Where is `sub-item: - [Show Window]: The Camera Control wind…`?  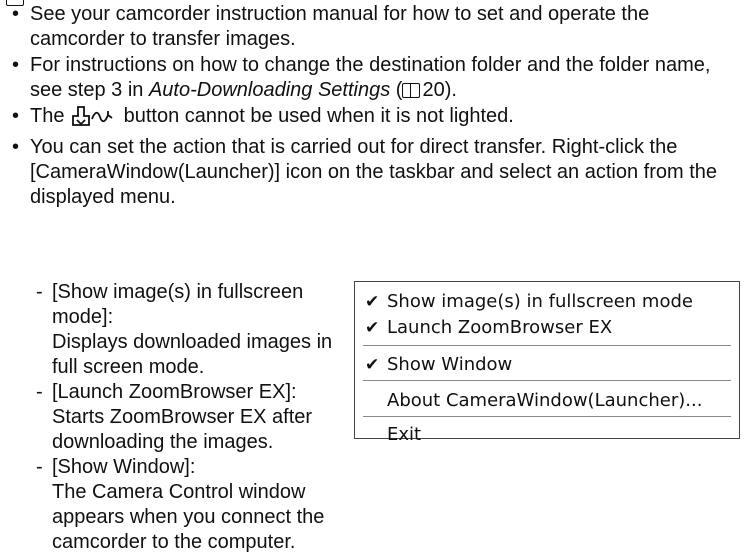
sub-item: - [Show Window]: The Camera Control wind… is located at coordinates (184, 505).